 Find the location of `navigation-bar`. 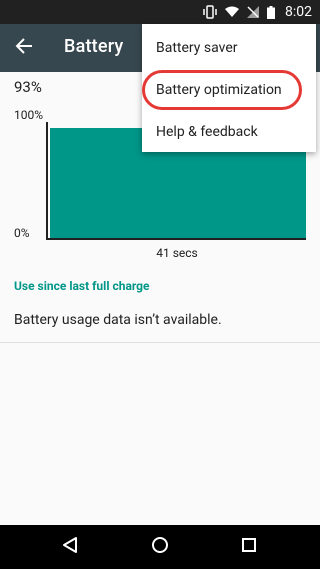

navigation-bar is located at coordinates (160, 547).